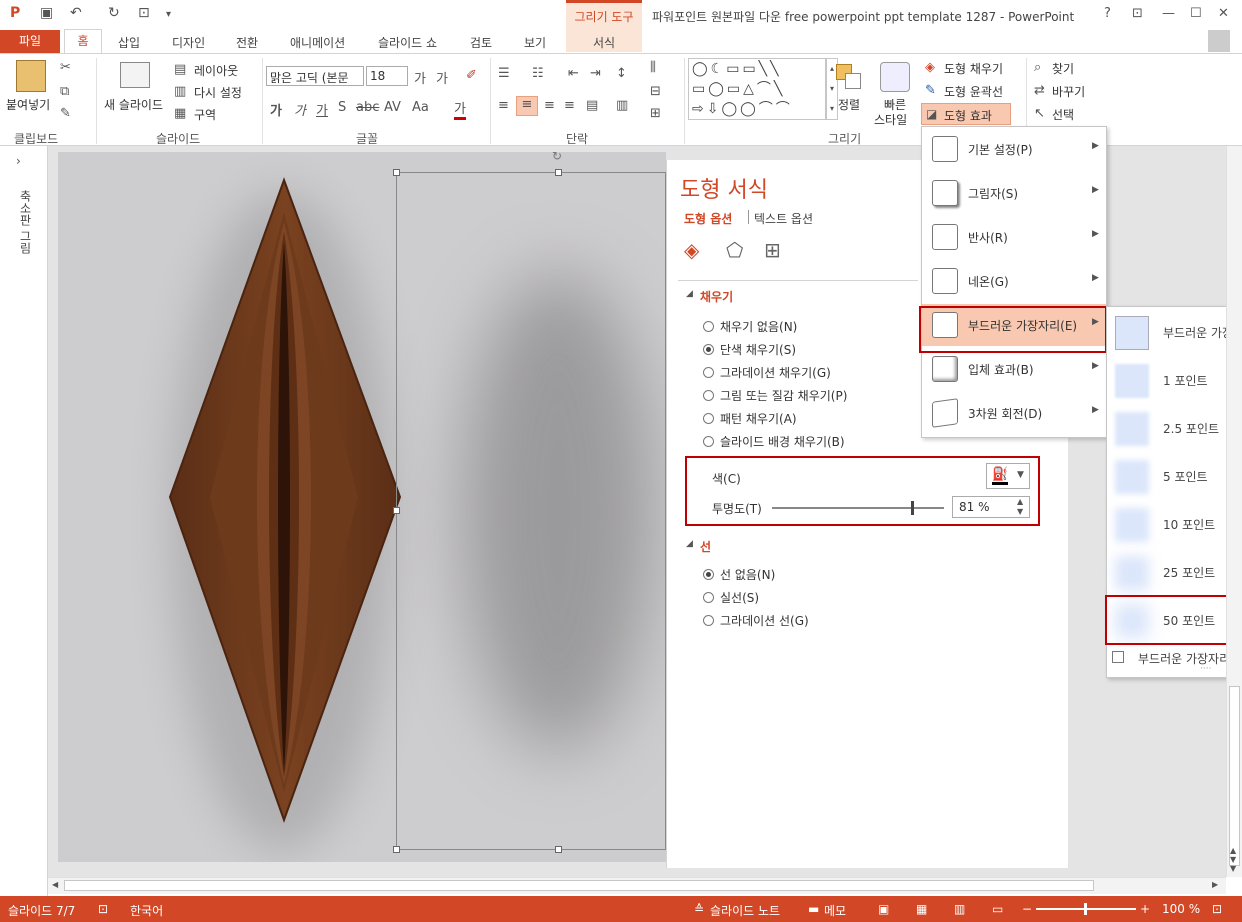 This screenshot has height=922, width=1242. Describe the element at coordinates (653, 67) in the screenshot. I see `text-direction-icon: ⫼` at that location.